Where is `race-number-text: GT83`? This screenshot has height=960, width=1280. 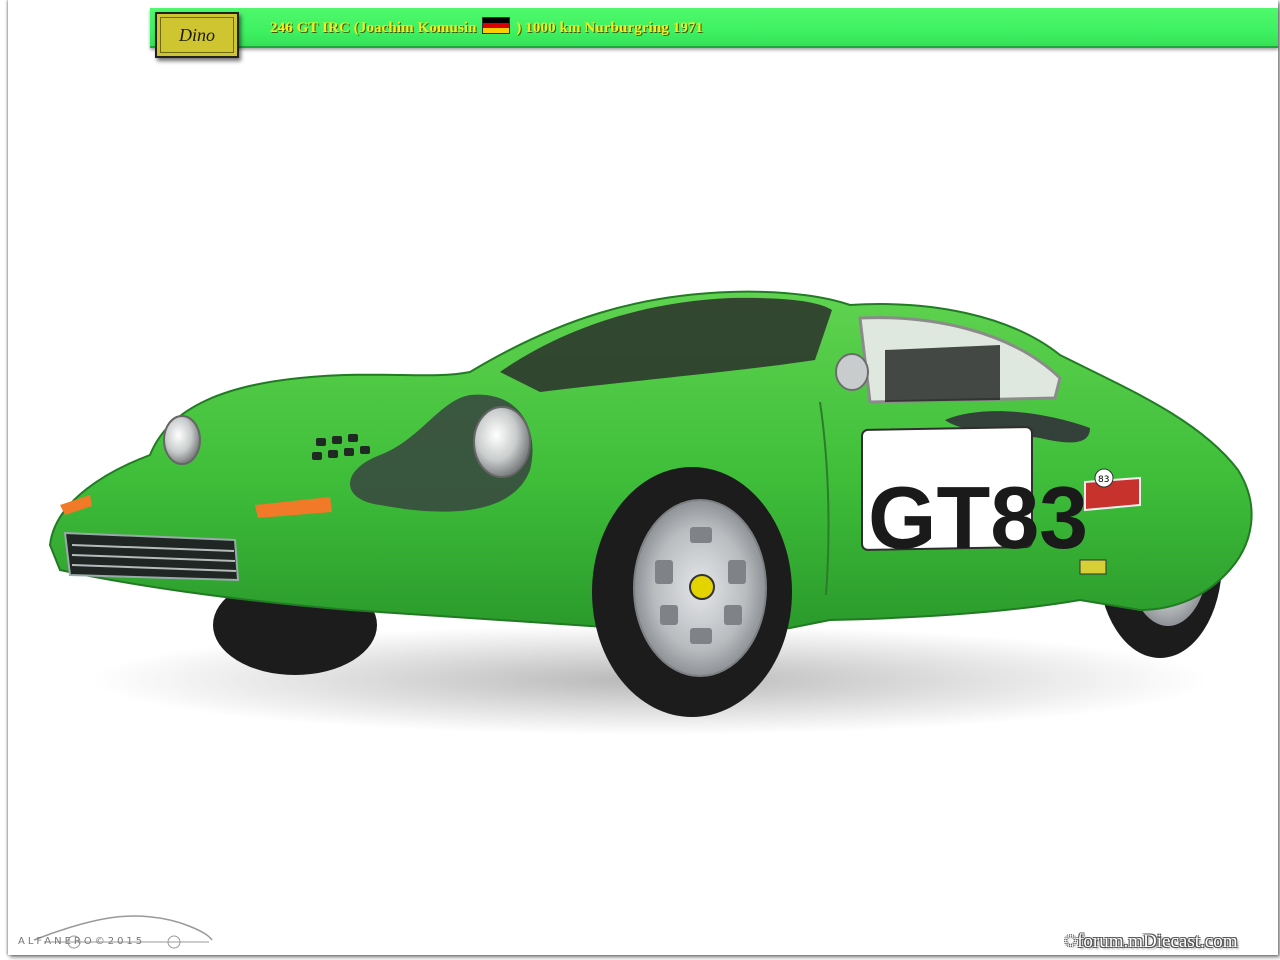 race-number-text: GT83 is located at coordinates (978, 517).